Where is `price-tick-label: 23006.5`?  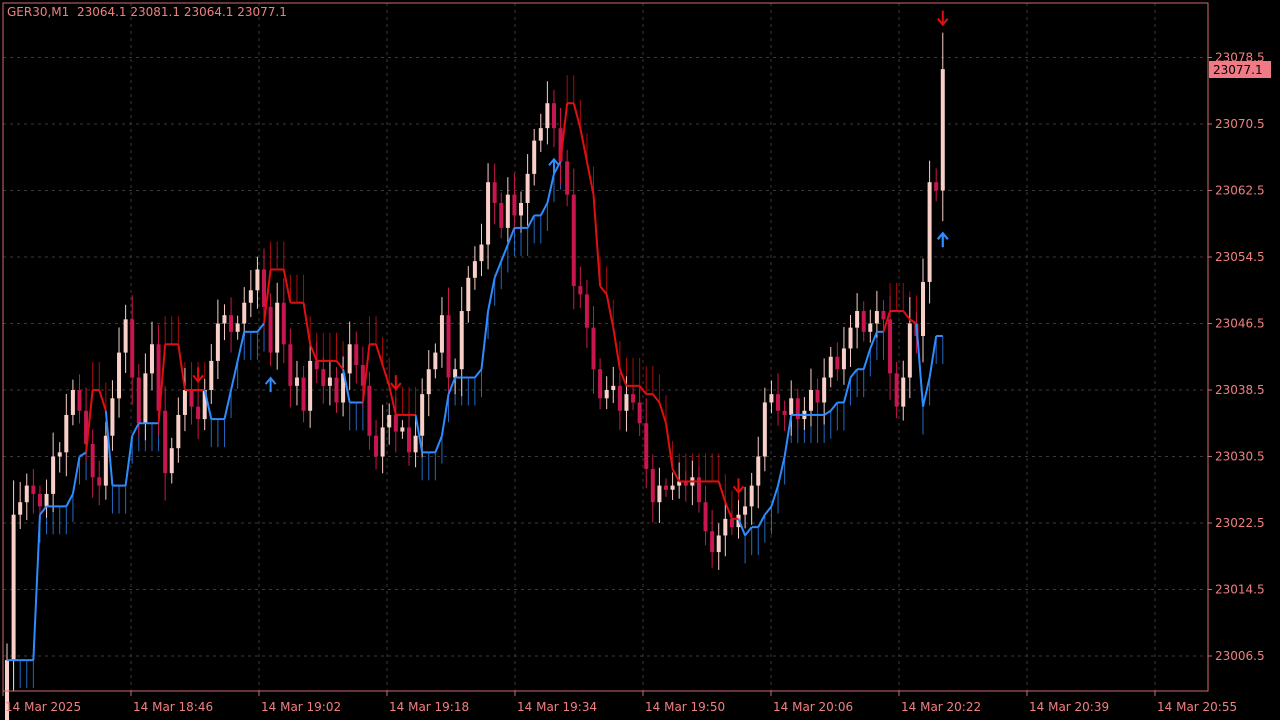 price-tick-label: 23006.5 is located at coordinates (1240, 656).